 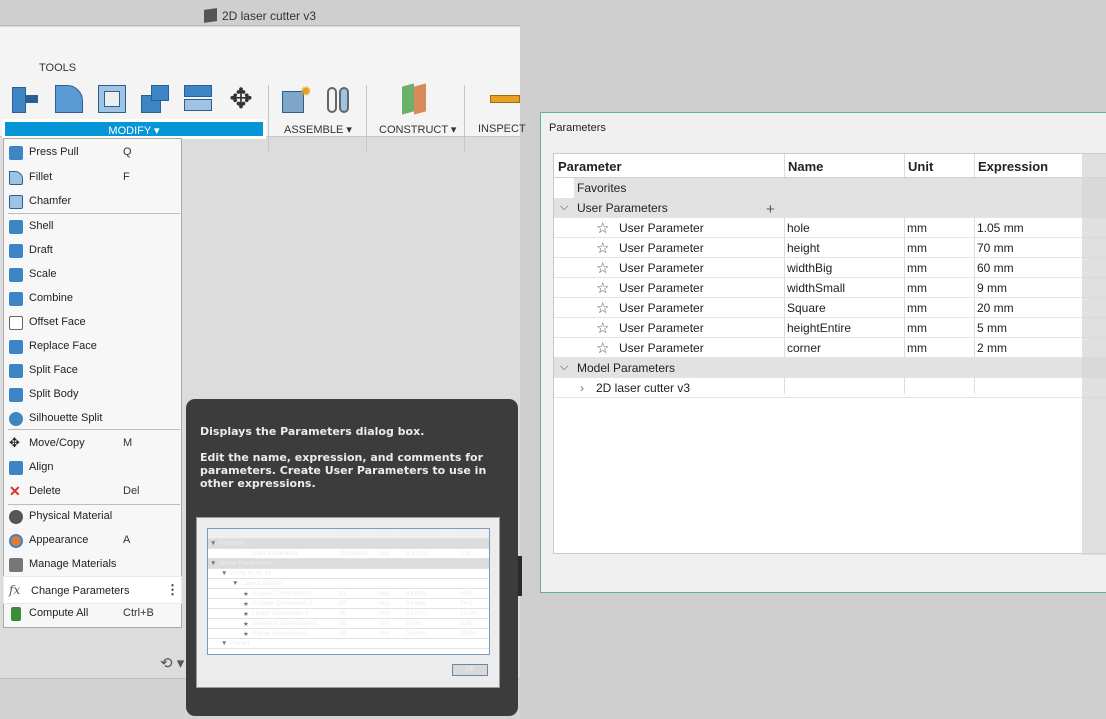 What do you see at coordinates (92, 347) in the screenshot?
I see `menu-item-replace-face: Replace Face` at bounding box center [92, 347].